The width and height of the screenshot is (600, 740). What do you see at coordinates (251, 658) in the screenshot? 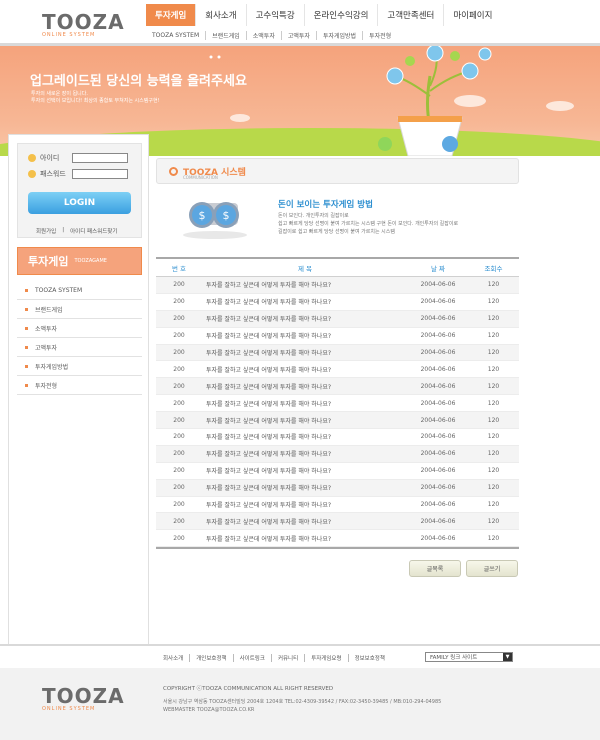
I see `footer-link: 사이트링크` at bounding box center [251, 658].